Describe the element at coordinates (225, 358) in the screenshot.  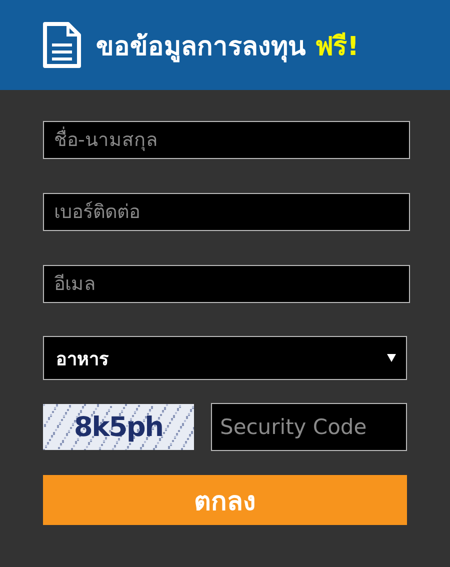
I see `category-select: อาหาร` at that location.